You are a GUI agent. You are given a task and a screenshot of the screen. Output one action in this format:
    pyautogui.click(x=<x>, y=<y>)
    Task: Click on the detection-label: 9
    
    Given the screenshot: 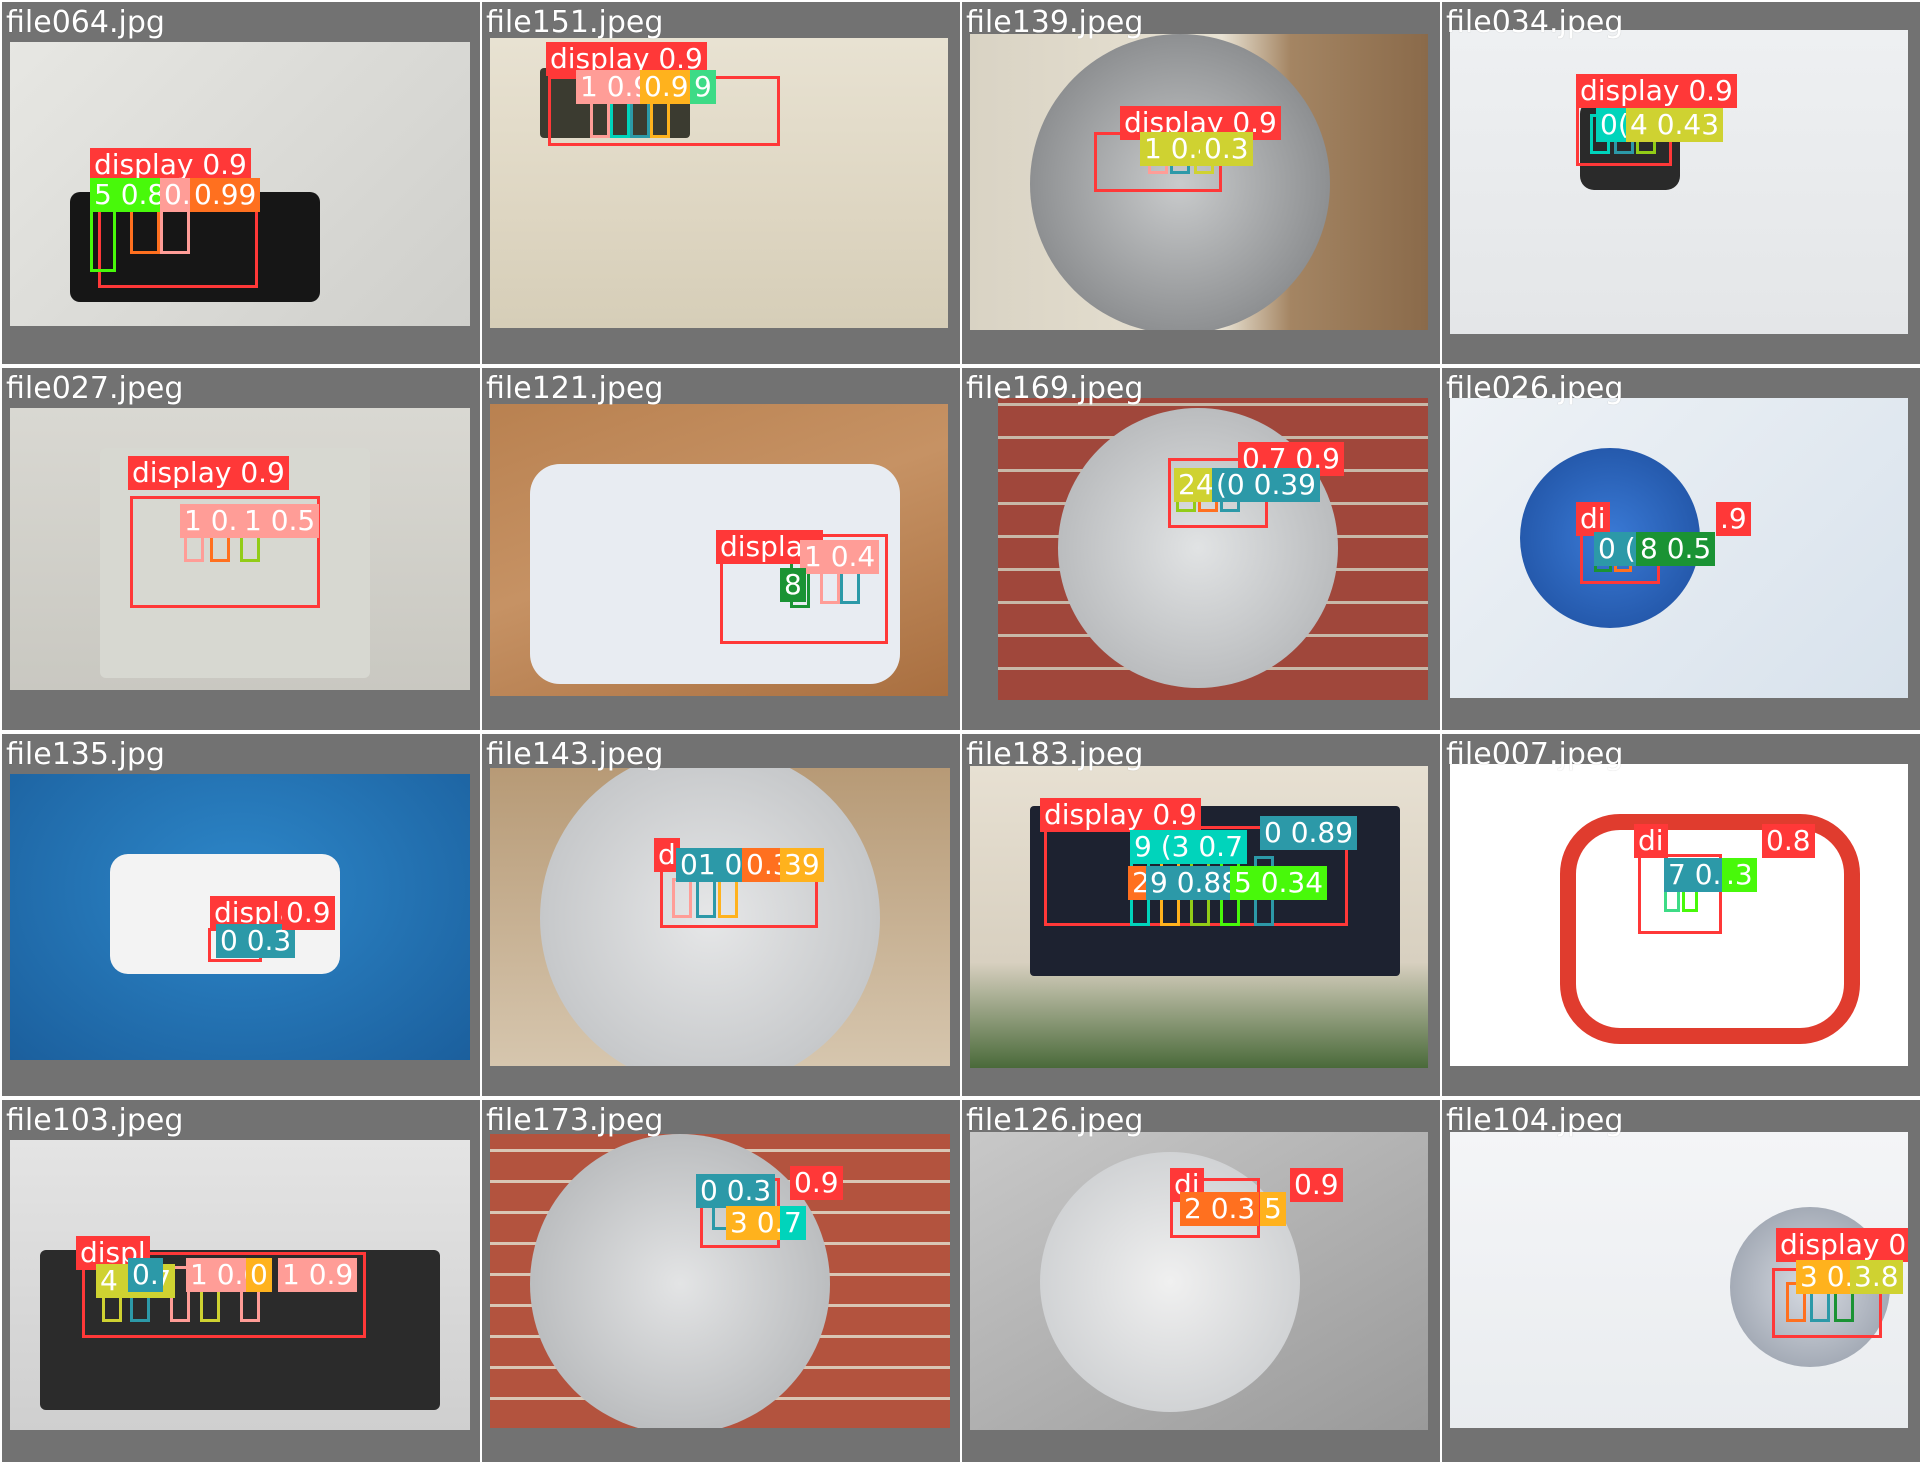 What is the action you would take?
    pyautogui.click(x=703, y=87)
    